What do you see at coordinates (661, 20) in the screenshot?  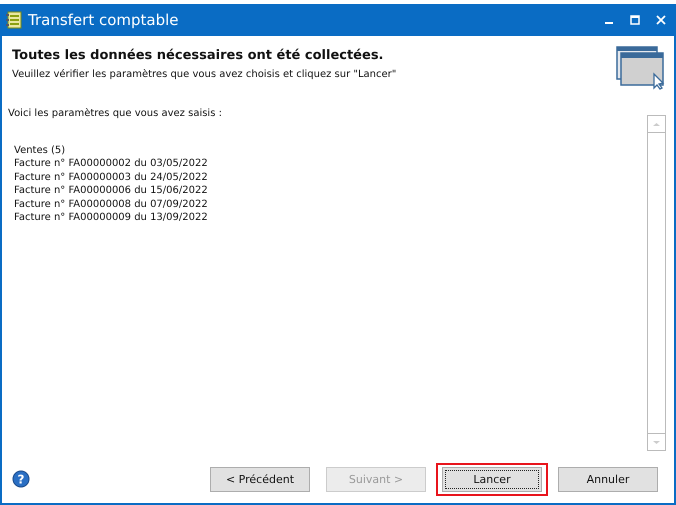 I see `close-icon` at bounding box center [661, 20].